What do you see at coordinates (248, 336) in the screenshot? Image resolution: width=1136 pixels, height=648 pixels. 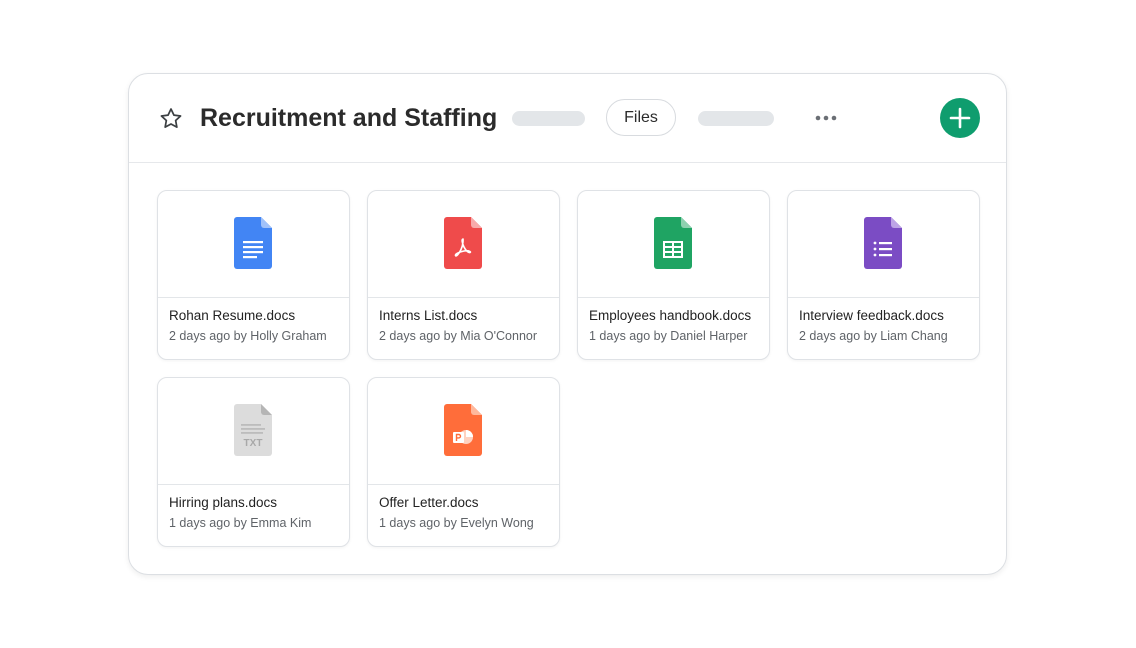 I see `file-meta: 2 days ago by Holly Graham` at bounding box center [248, 336].